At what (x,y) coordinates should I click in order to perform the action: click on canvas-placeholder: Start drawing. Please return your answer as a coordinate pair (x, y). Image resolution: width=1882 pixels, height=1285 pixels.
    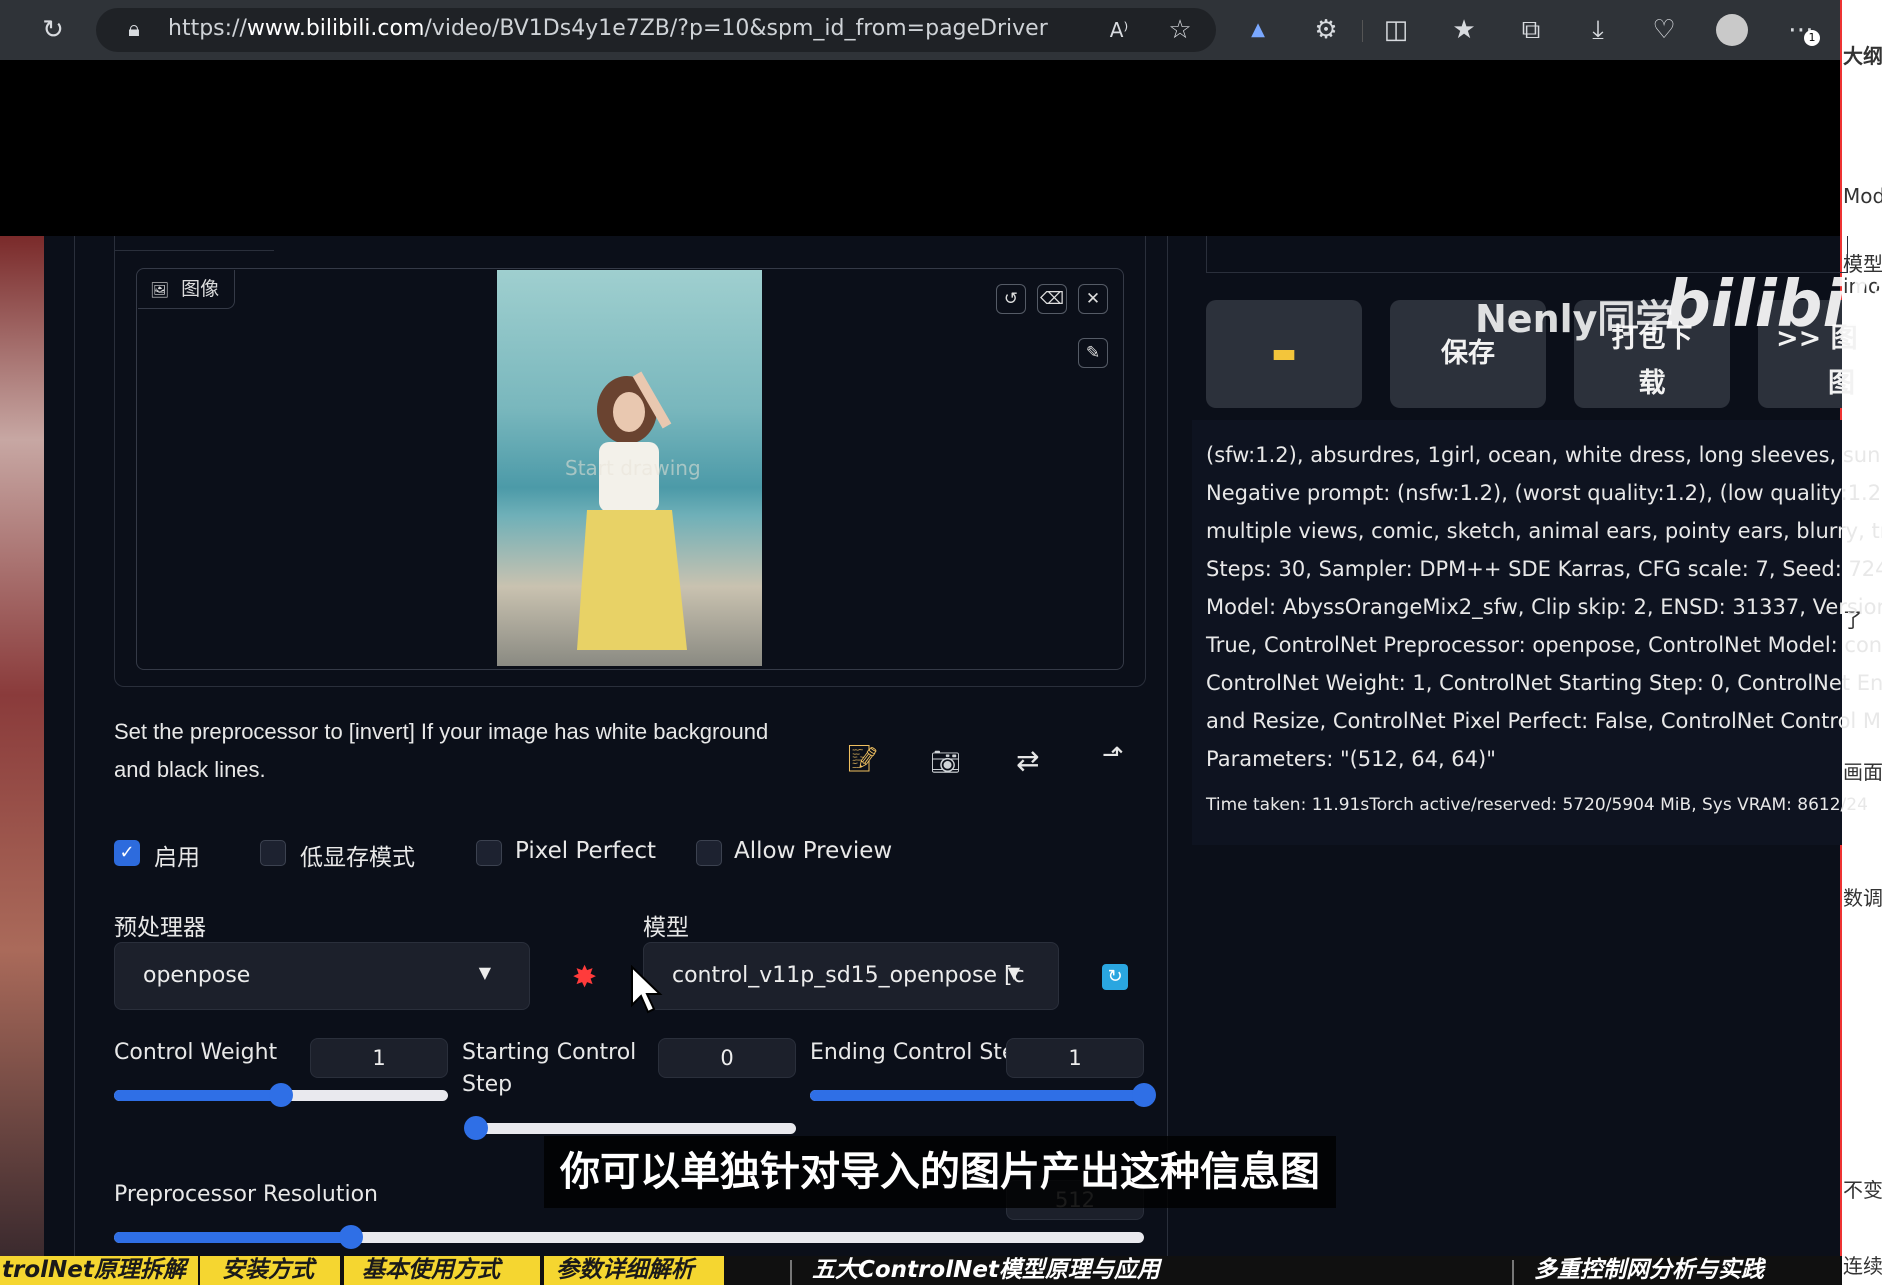
    Looking at the image, I should click on (633, 468).